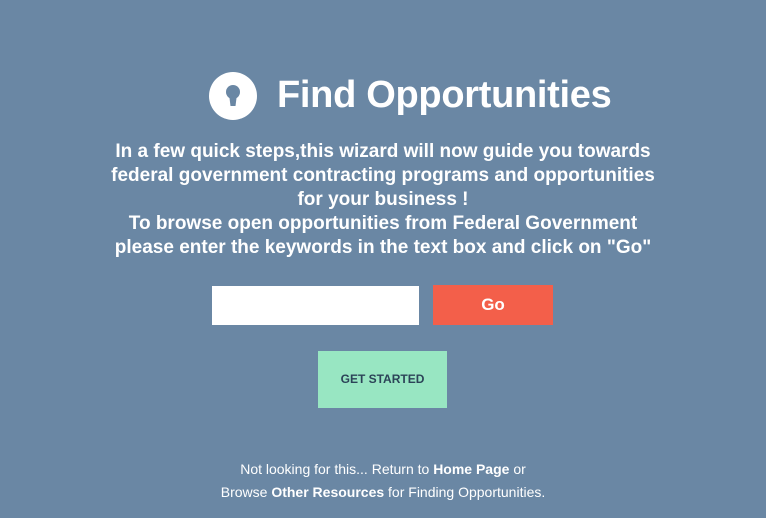  Describe the element at coordinates (246, 492) in the screenshot. I see `footer-text-segment: Browse` at that location.